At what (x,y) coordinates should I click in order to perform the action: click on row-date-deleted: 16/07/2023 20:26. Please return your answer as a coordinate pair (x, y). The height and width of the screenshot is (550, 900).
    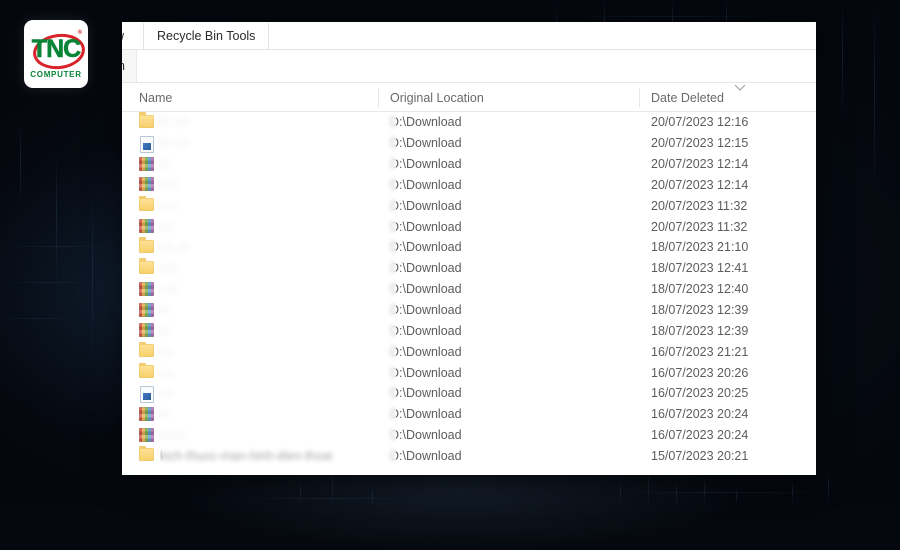
    Looking at the image, I should click on (700, 372).